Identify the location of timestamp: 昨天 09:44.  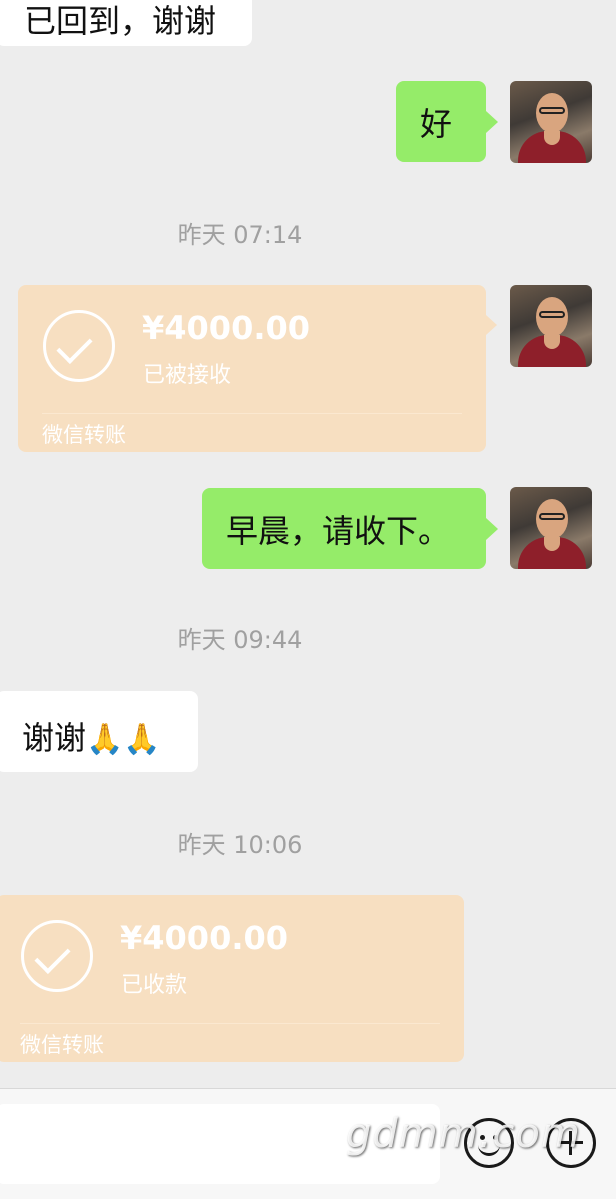
(240, 640).